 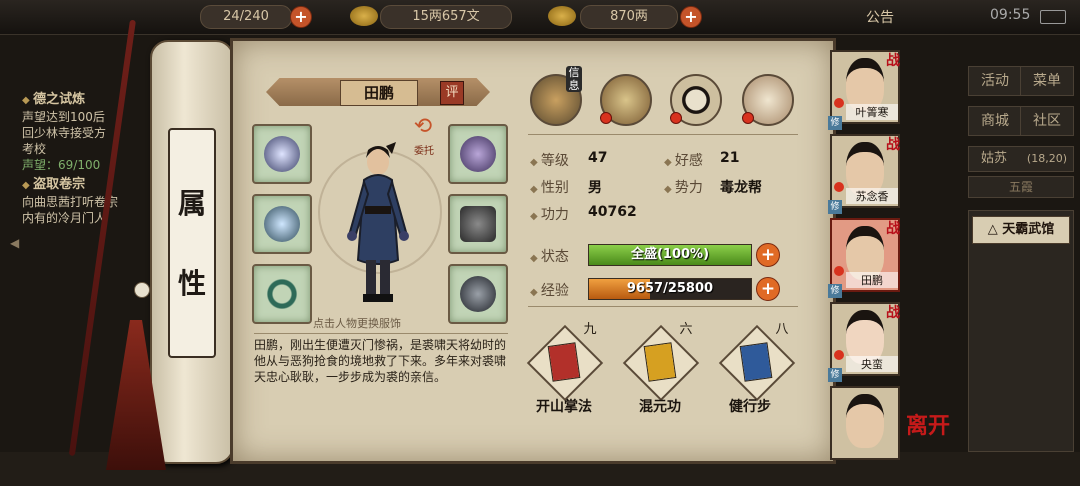 I want to click on leave-button: 离开, so click(x=928, y=424).